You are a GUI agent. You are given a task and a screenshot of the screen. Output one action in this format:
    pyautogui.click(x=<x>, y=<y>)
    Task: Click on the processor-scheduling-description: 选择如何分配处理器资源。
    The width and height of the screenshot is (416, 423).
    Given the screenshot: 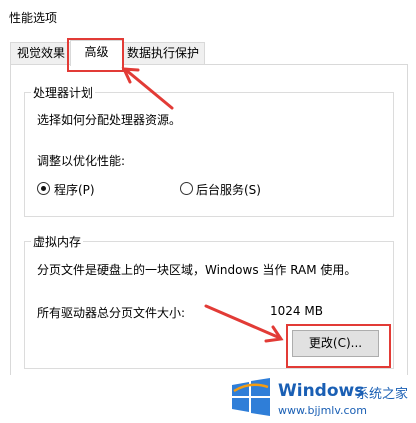 What is the action you would take?
    pyautogui.click(x=109, y=120)
    